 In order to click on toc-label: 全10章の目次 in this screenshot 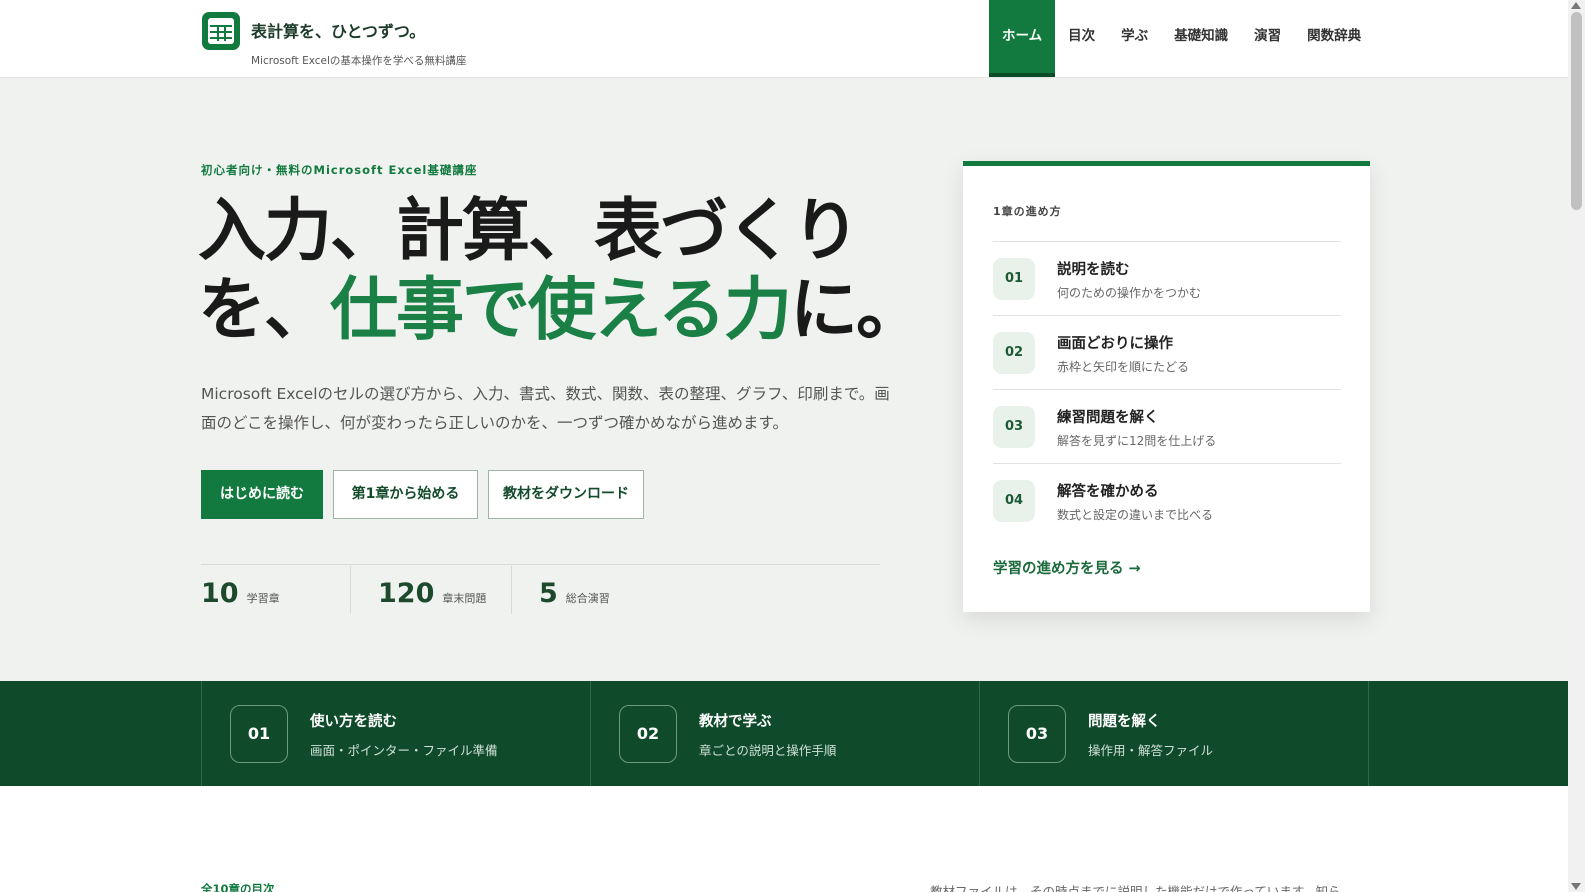, I will do `click(238, 887)`.